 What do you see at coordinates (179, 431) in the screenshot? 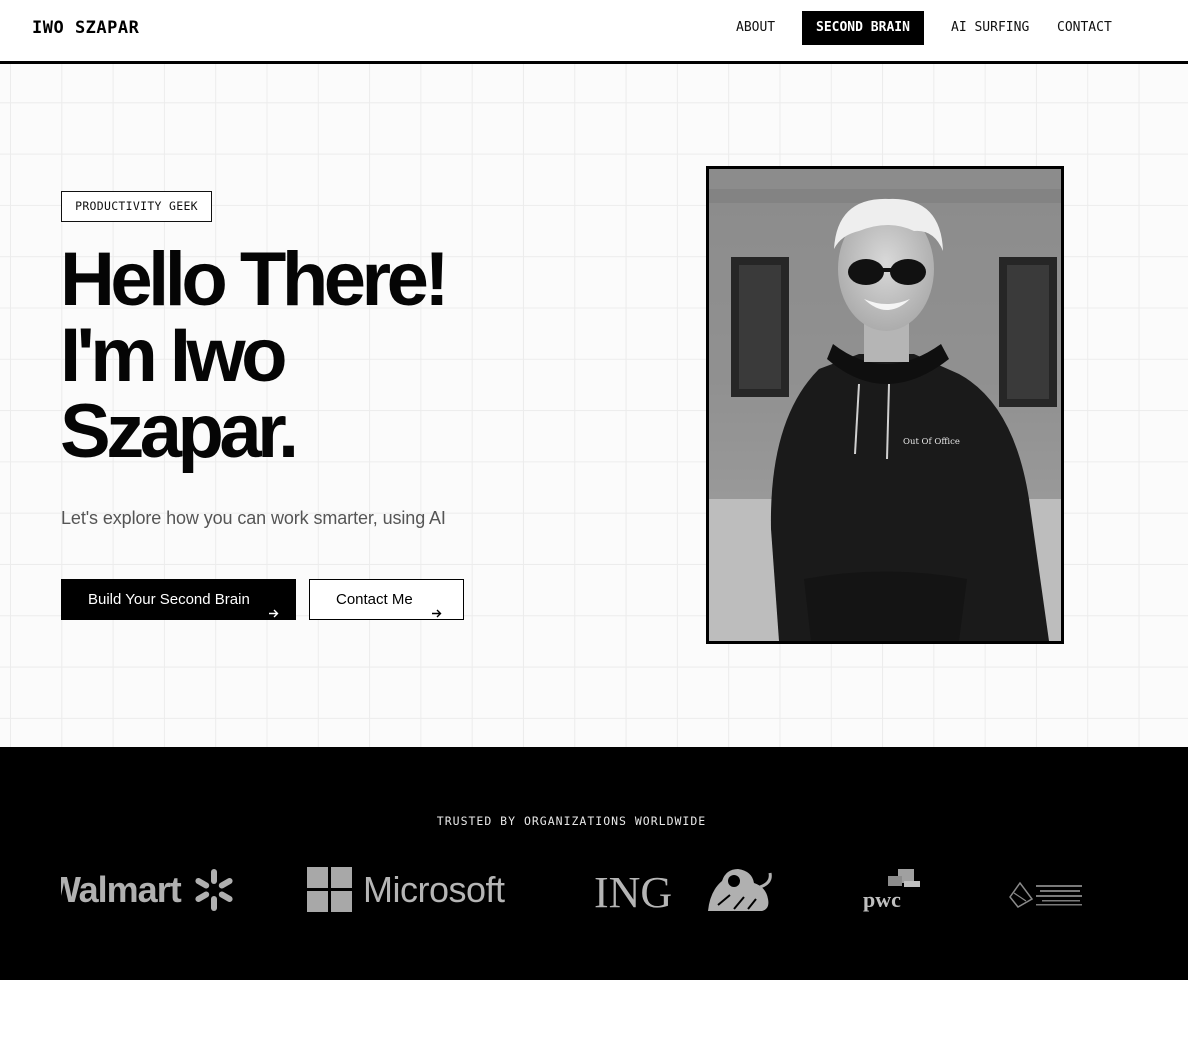
I see `headline-line-3: Szapar.` at bounding box center [179, 431].